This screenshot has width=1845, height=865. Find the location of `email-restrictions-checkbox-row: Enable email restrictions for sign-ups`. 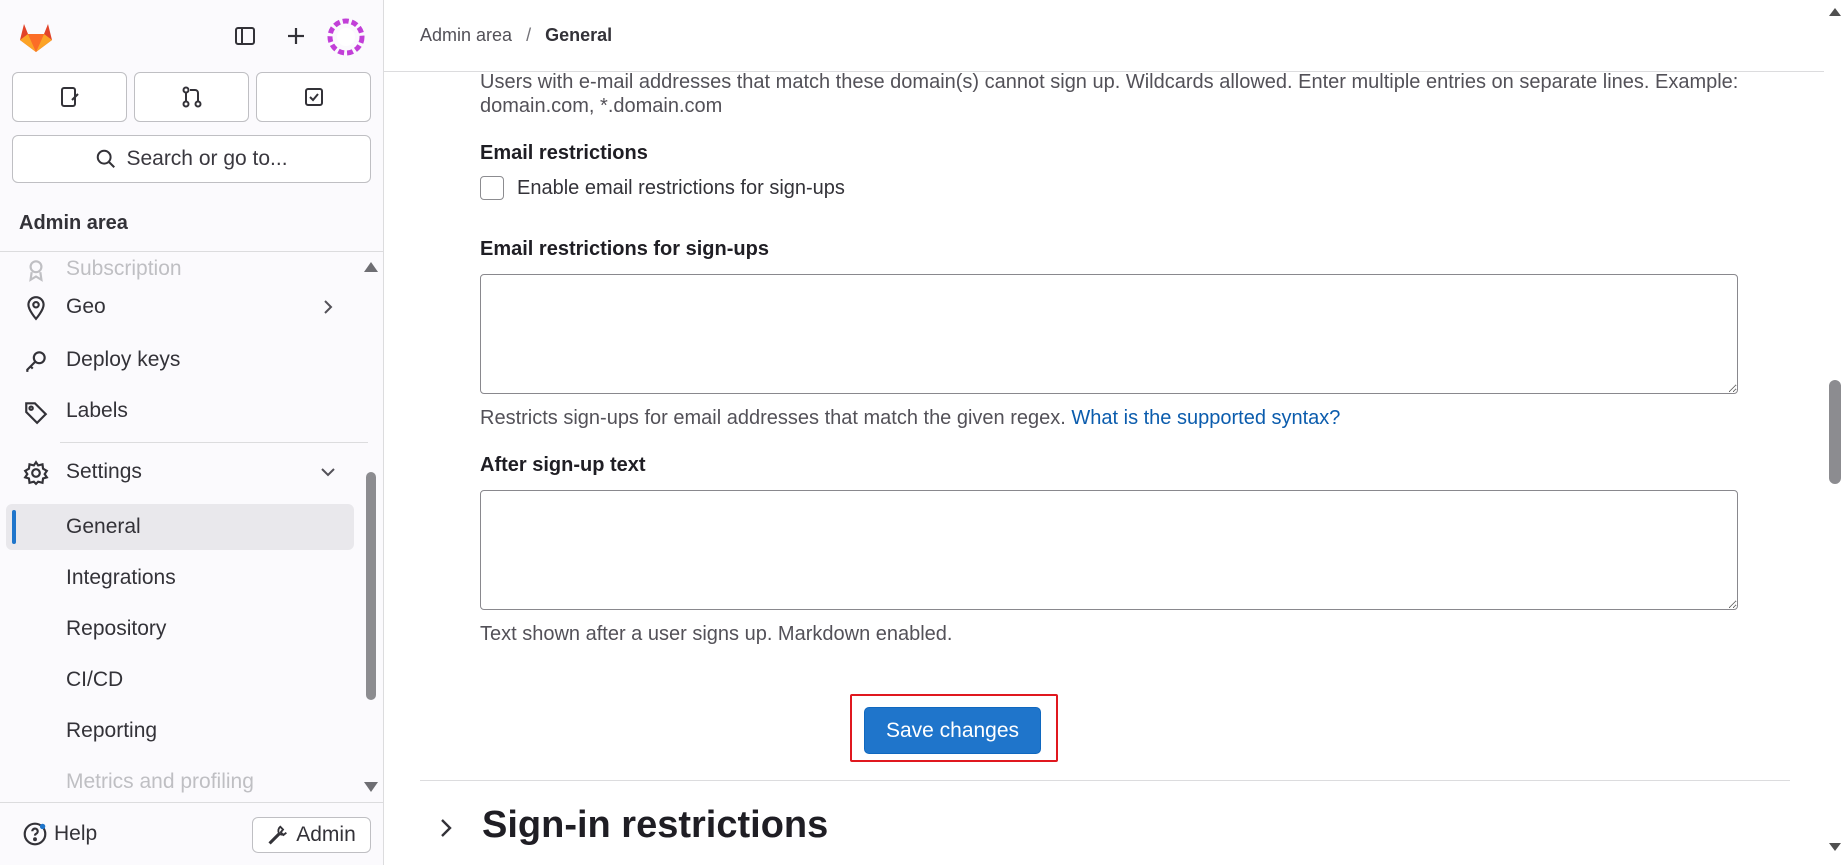

email-restrictions-checkbox-row: Enable email restrictions for sign-ups is located at coordinates (662, 188).